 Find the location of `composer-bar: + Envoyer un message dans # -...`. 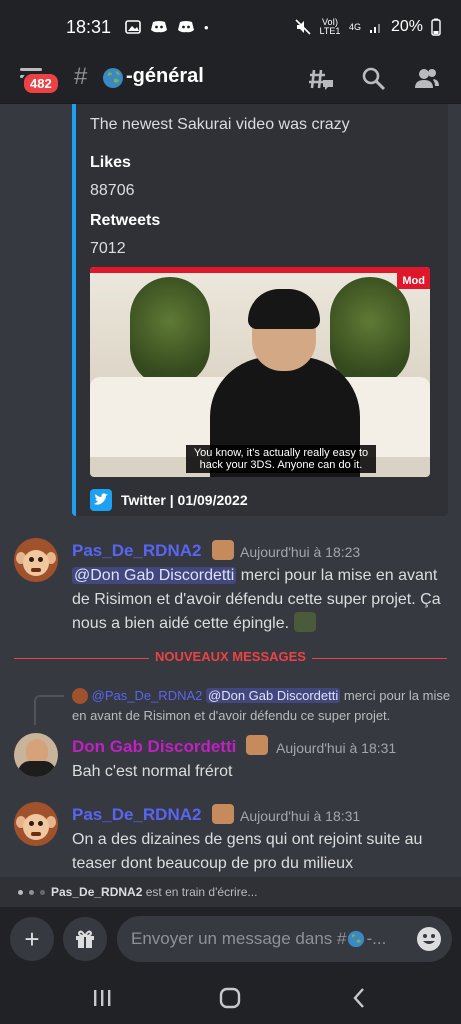

composer-bar: + Envoyer un message dans # -... is located at coordinates (230, 939).